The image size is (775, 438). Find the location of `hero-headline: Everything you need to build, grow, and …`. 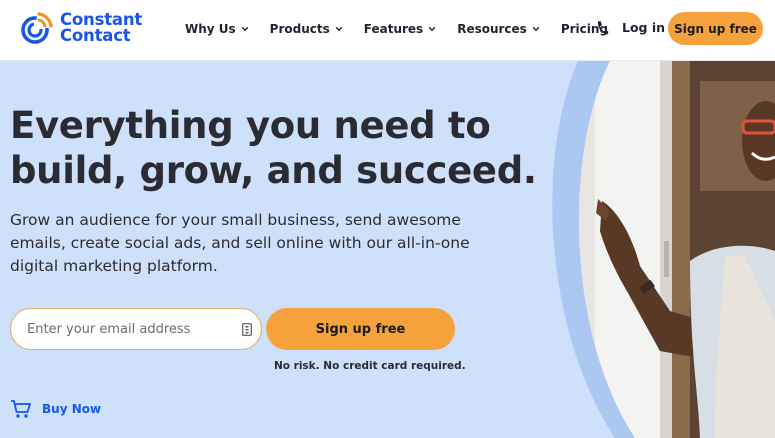

hero-headline: Everything you need to build, grow, and … is located at coordinates (273, 148).